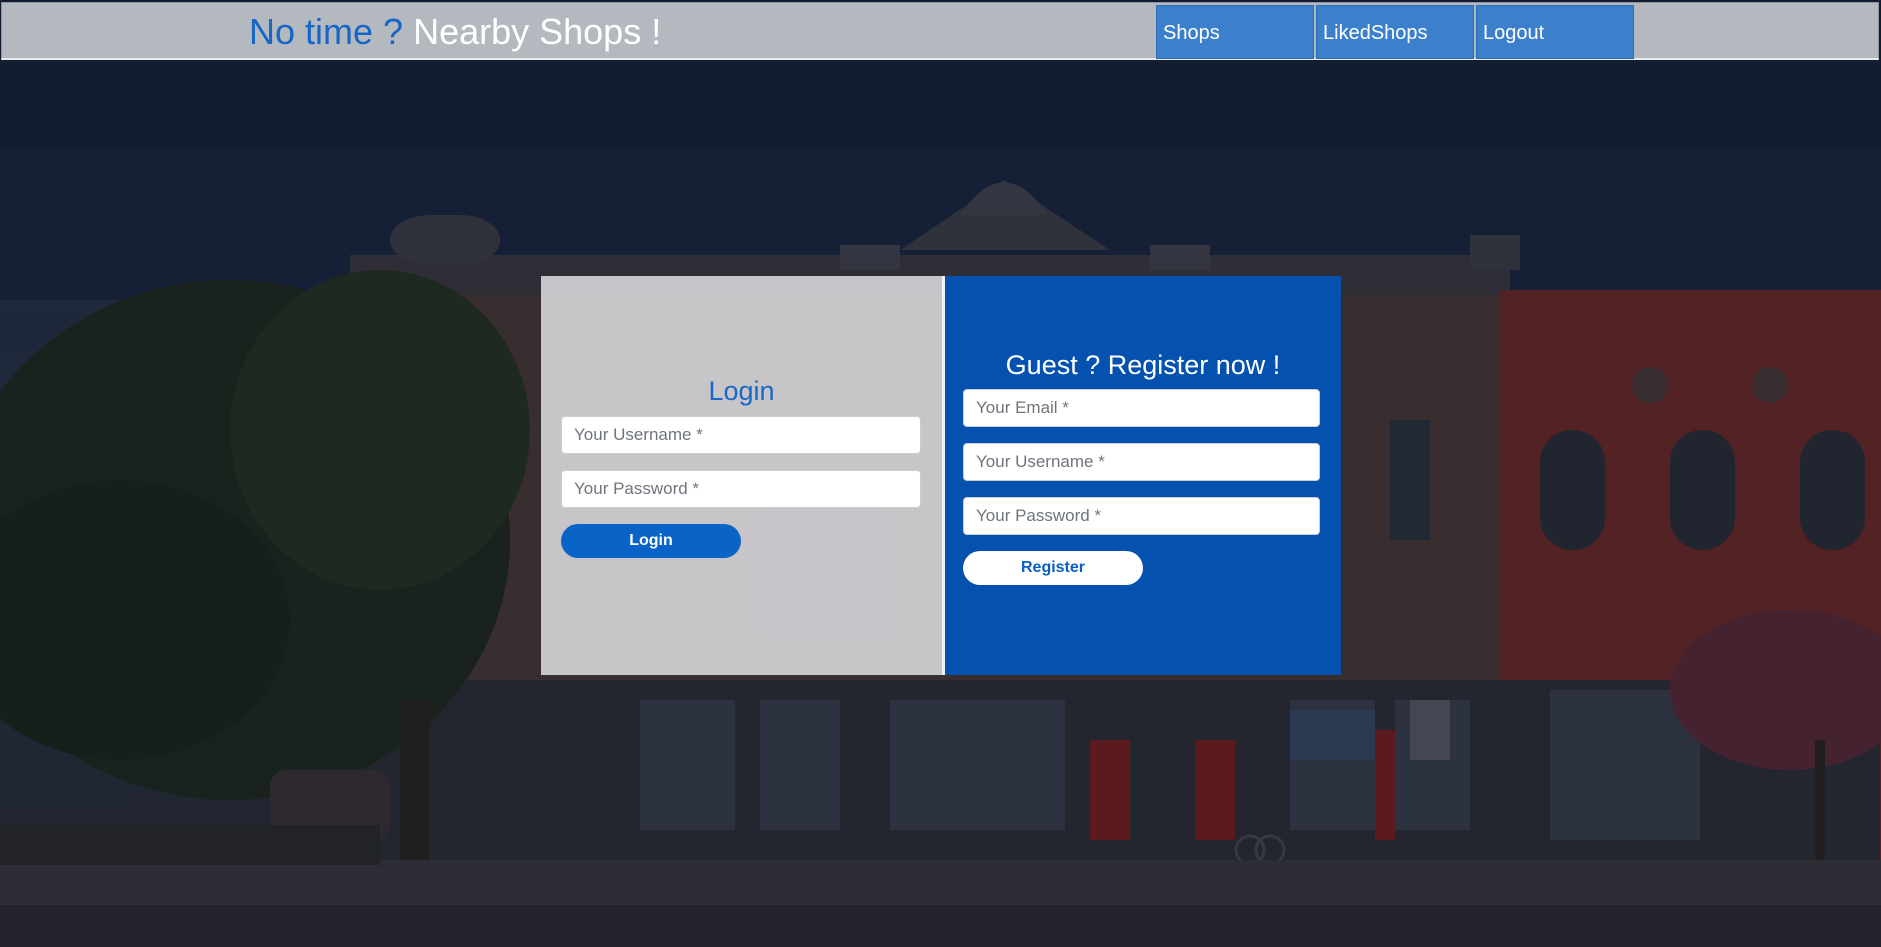  Describe the element at coordinates (1395, 32) in the screenshot. I see `nav-item-liked-shops: LikedShops` at that location.